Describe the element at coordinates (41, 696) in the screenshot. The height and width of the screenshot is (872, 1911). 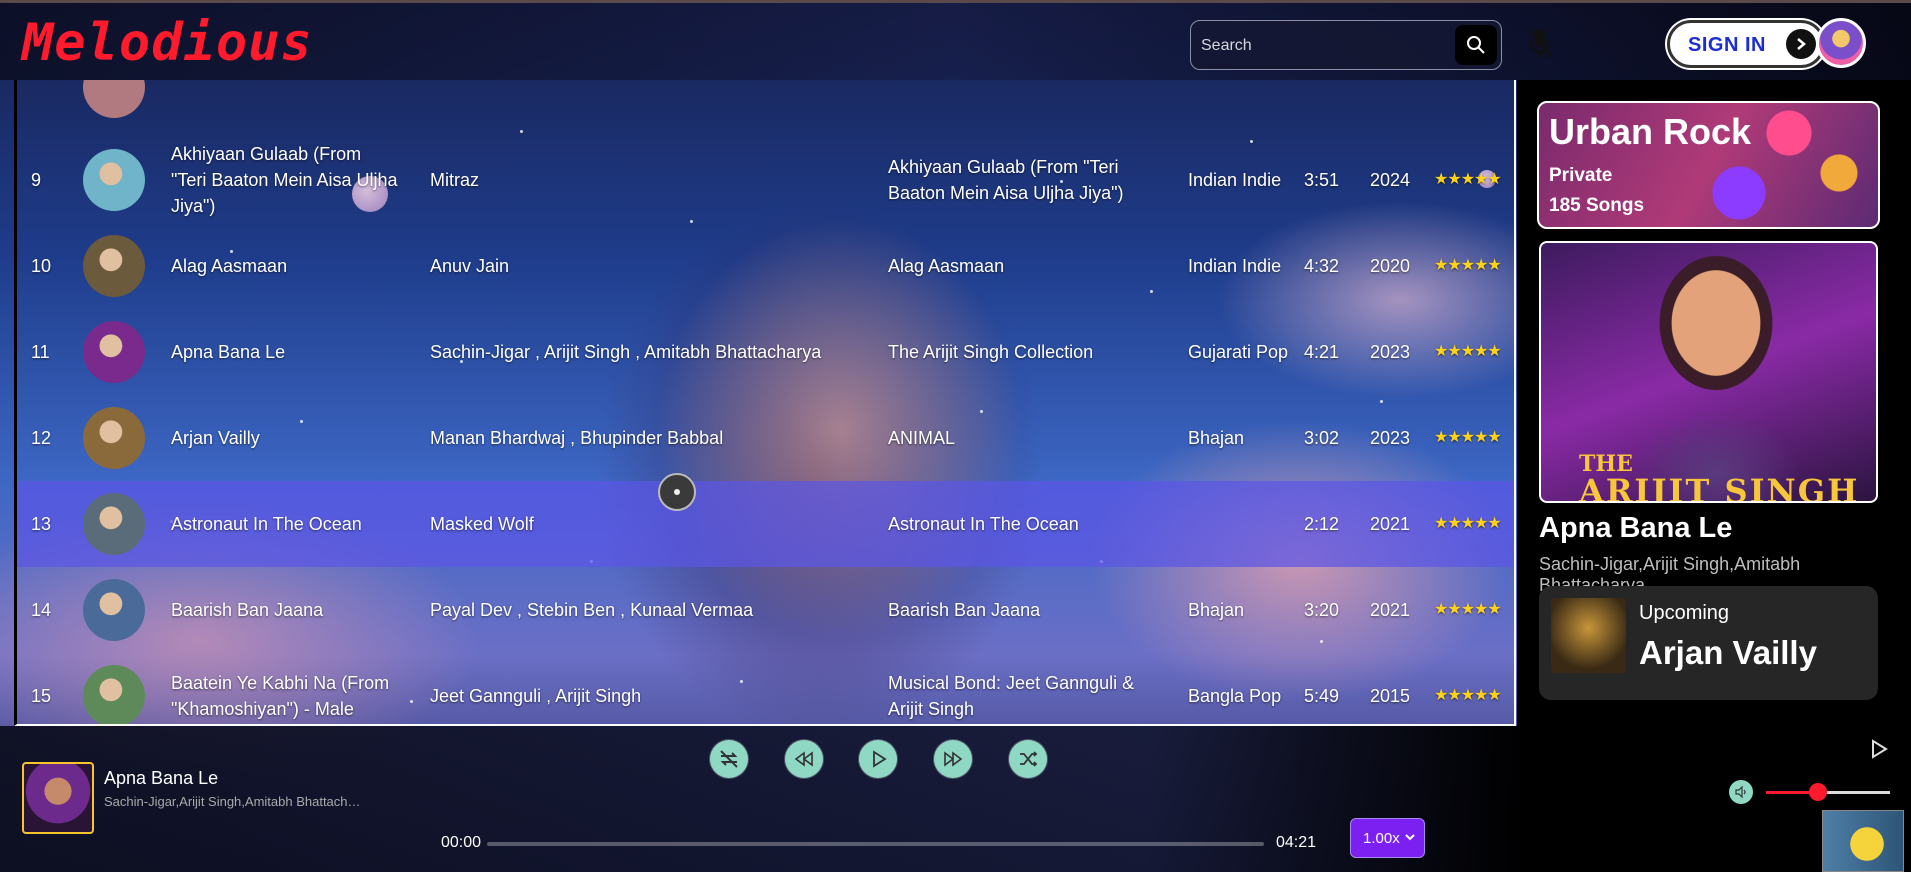
I see `song-number: 15` at that location.